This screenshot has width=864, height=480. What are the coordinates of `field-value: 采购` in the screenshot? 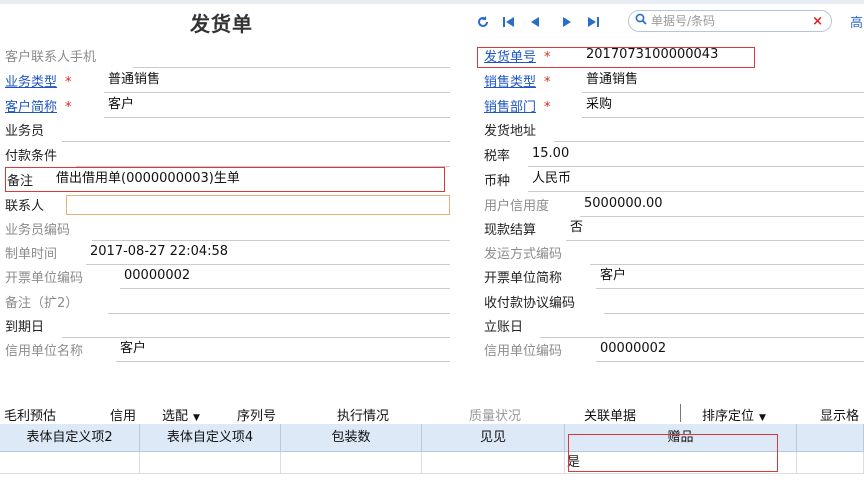 It's located at (723, 107).